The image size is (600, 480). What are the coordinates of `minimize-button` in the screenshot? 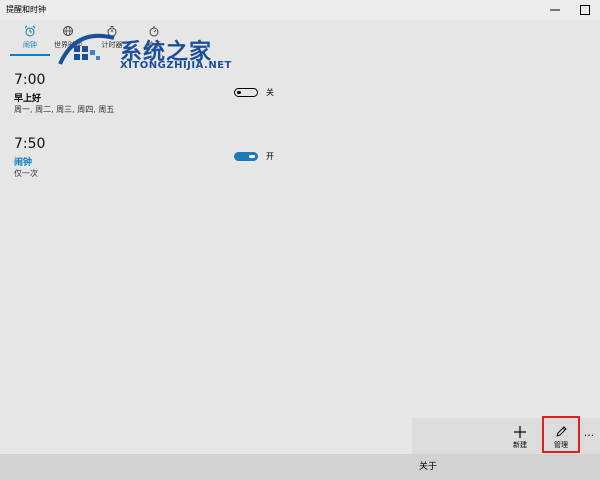 It's located at (555, 10).